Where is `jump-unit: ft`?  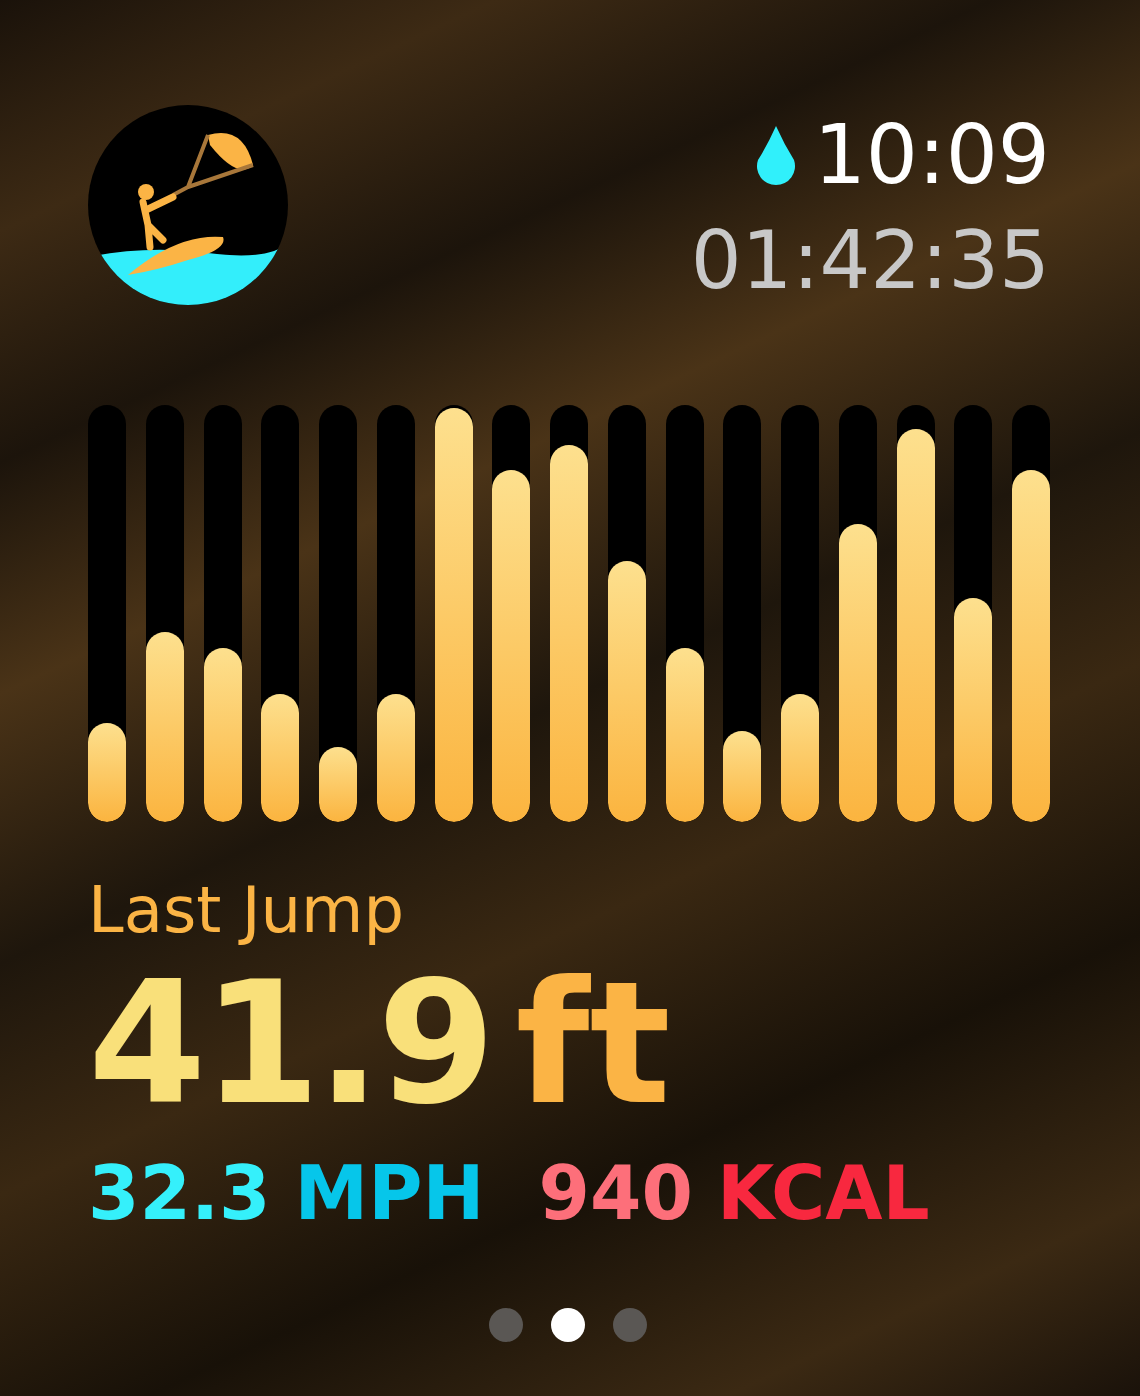
jump-unit: ft is located at coordinates (593, 1043).